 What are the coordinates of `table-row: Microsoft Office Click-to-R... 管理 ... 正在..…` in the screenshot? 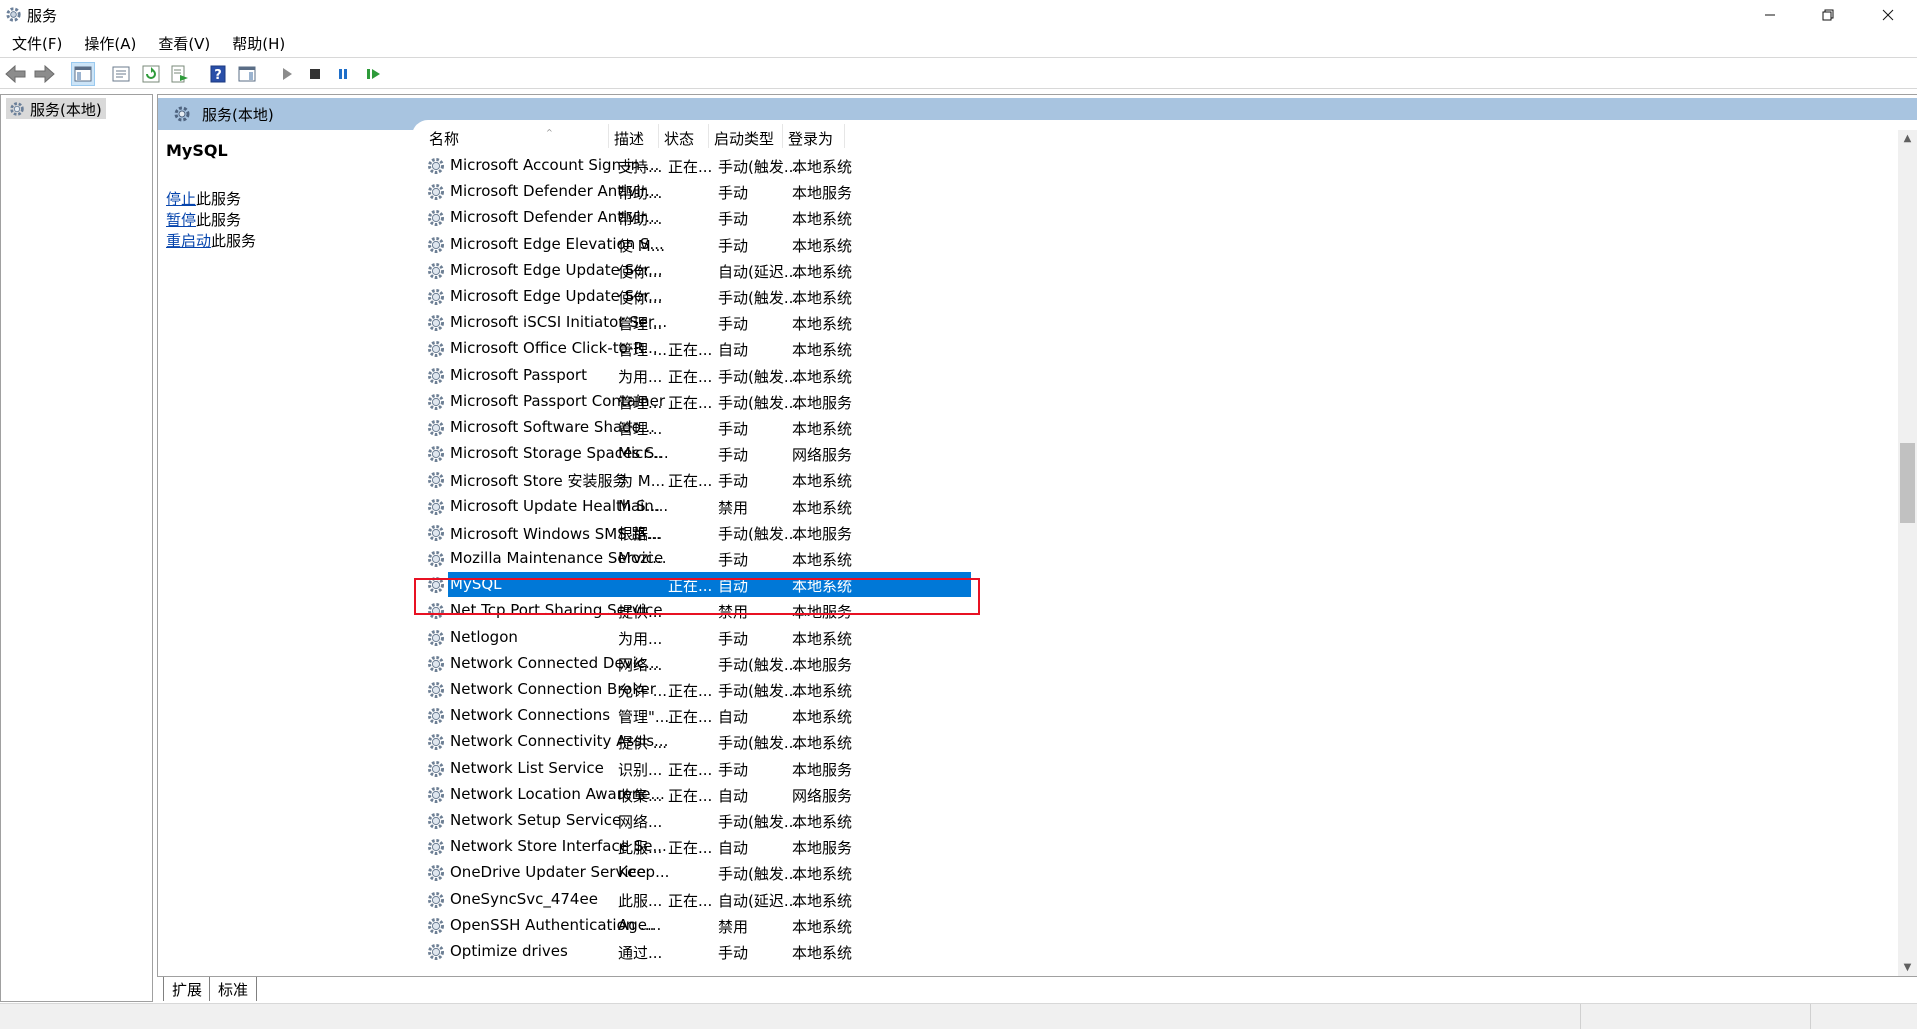 It's located at (692, 349).